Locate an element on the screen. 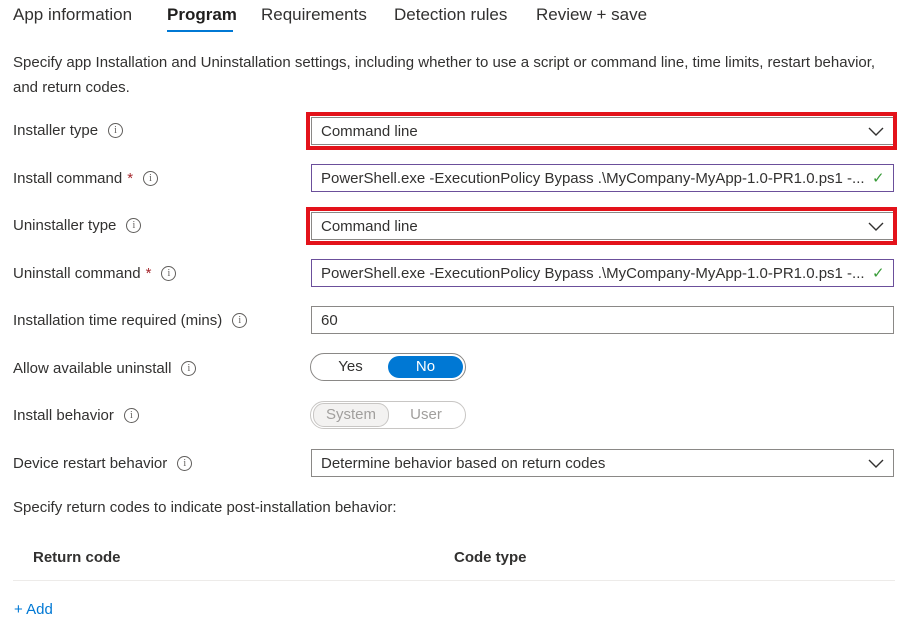 Image resolution: width=918 pixels, height=627 pixels. uninstaller-type-label: Uninstaller type i is located at coordinates (77, 225).